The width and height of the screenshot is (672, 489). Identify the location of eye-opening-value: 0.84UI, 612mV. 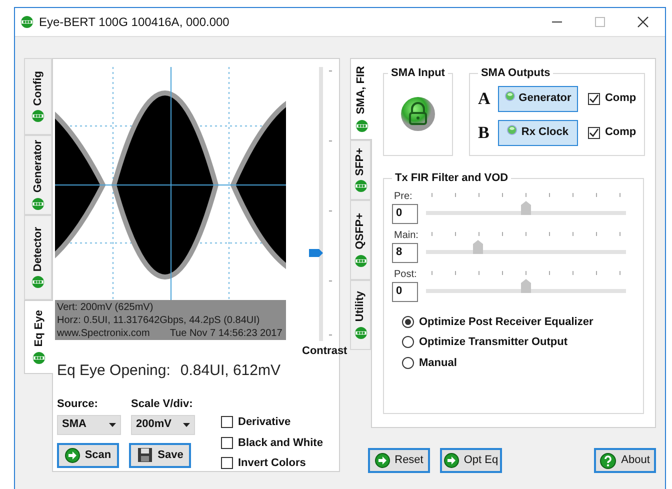
(230, 370).